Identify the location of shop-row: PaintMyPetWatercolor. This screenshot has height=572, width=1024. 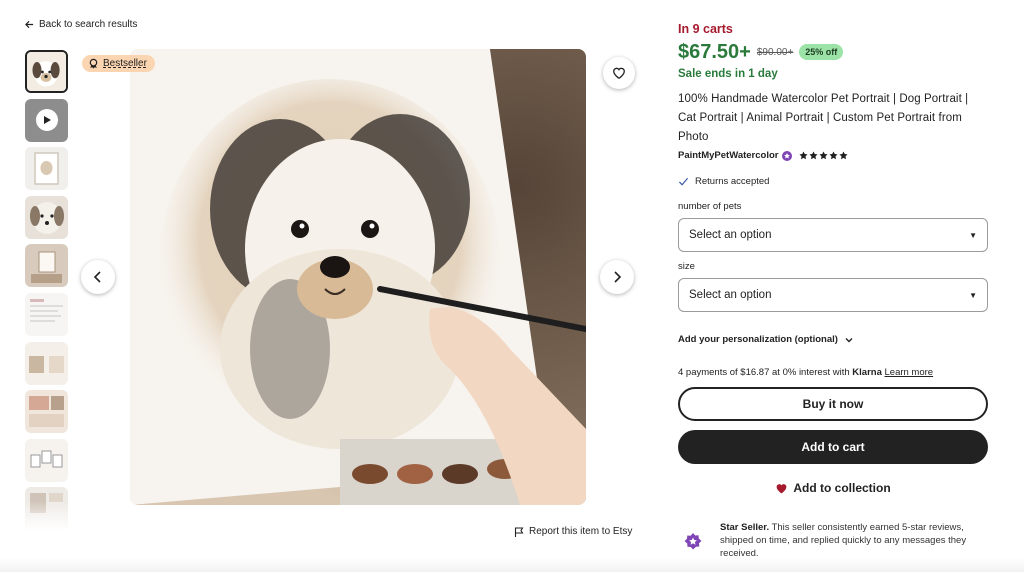
(833, 155).